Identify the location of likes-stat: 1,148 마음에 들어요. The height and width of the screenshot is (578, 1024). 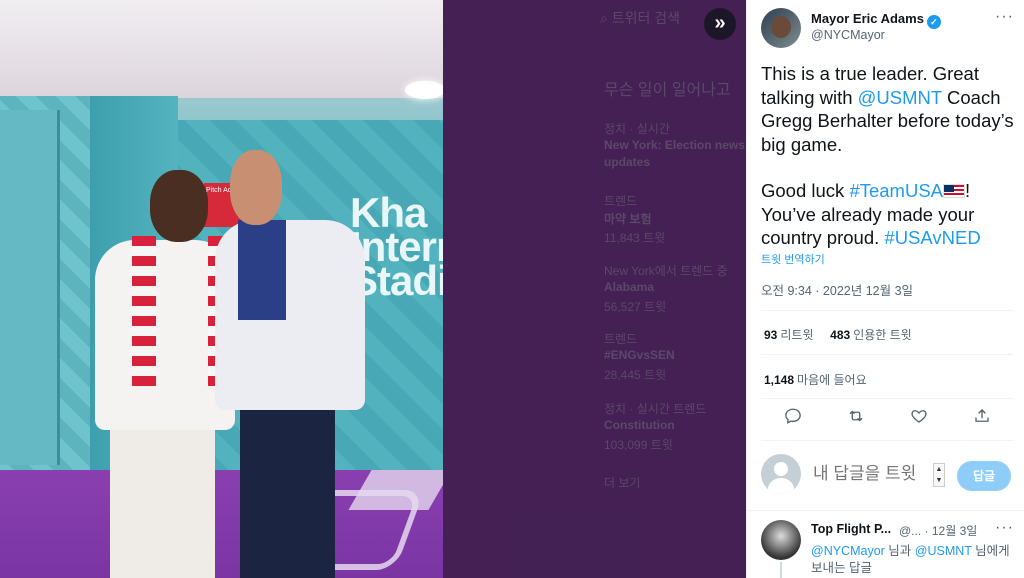
(815, 379).